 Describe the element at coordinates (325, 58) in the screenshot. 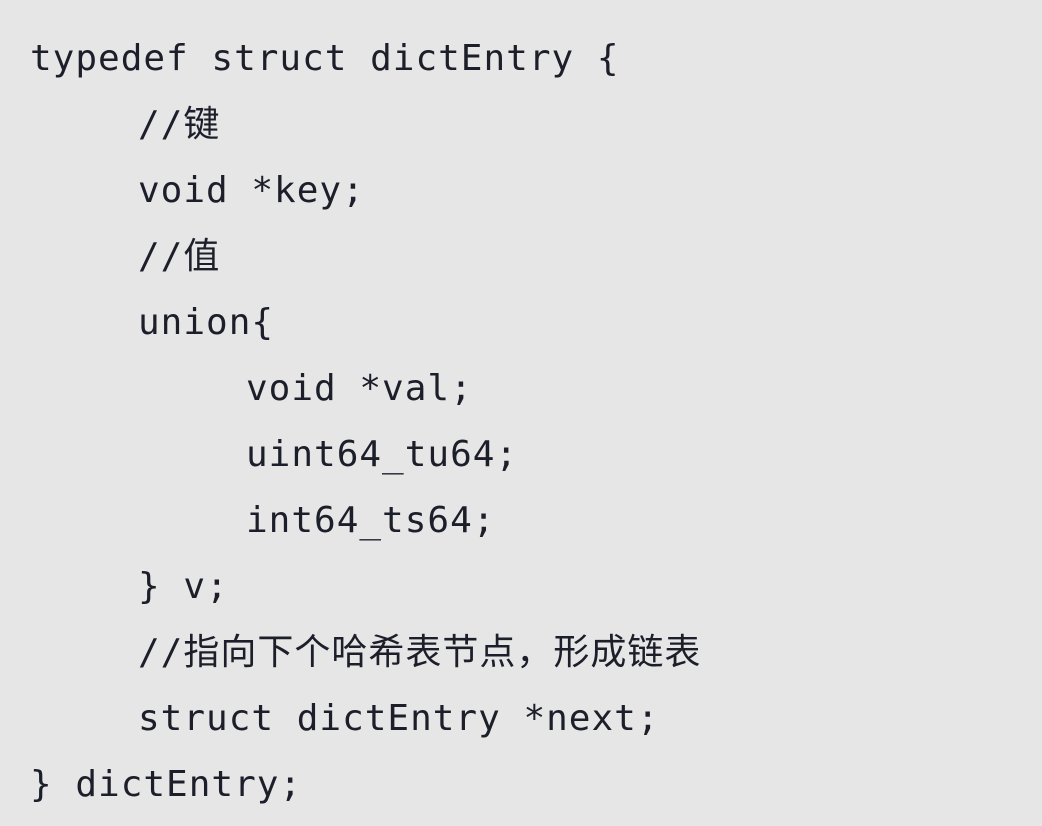

I see `code-line-typedef: typedef struct dictEntry {` at that location.